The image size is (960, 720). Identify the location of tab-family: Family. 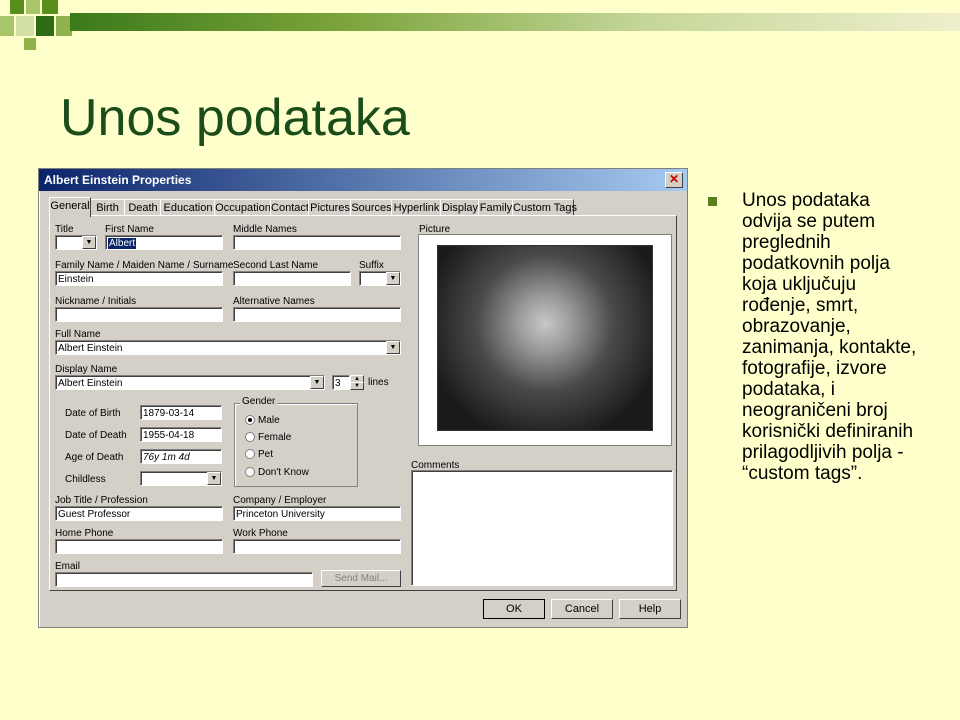
(496, 207).